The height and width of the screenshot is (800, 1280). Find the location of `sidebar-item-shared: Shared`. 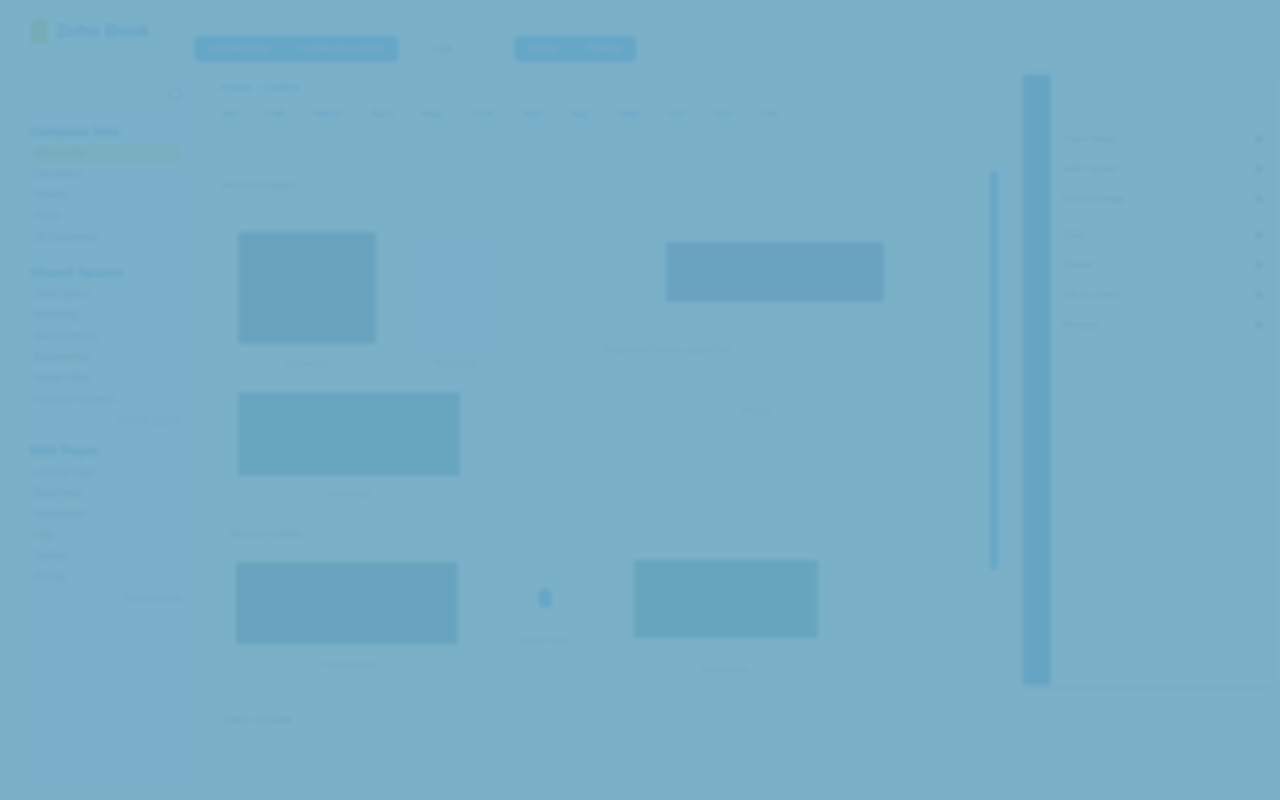

sidebar-item-shared: Shared is located at coordinates (107, 196).